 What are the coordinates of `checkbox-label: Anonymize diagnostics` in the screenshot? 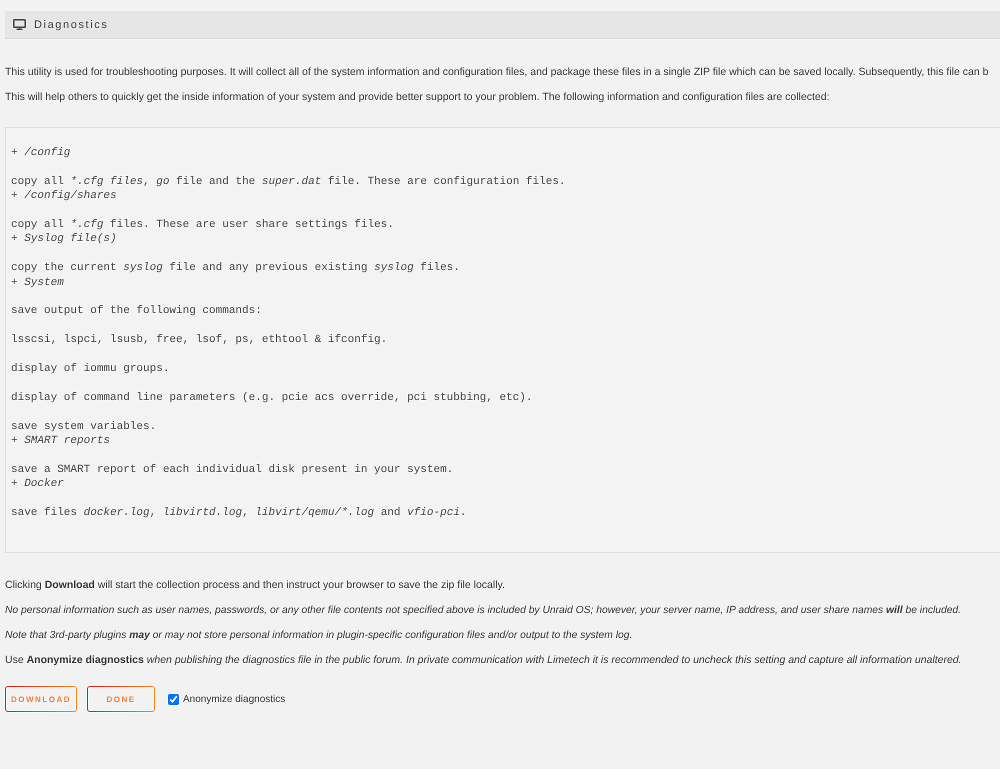 It's located at (234, 699).